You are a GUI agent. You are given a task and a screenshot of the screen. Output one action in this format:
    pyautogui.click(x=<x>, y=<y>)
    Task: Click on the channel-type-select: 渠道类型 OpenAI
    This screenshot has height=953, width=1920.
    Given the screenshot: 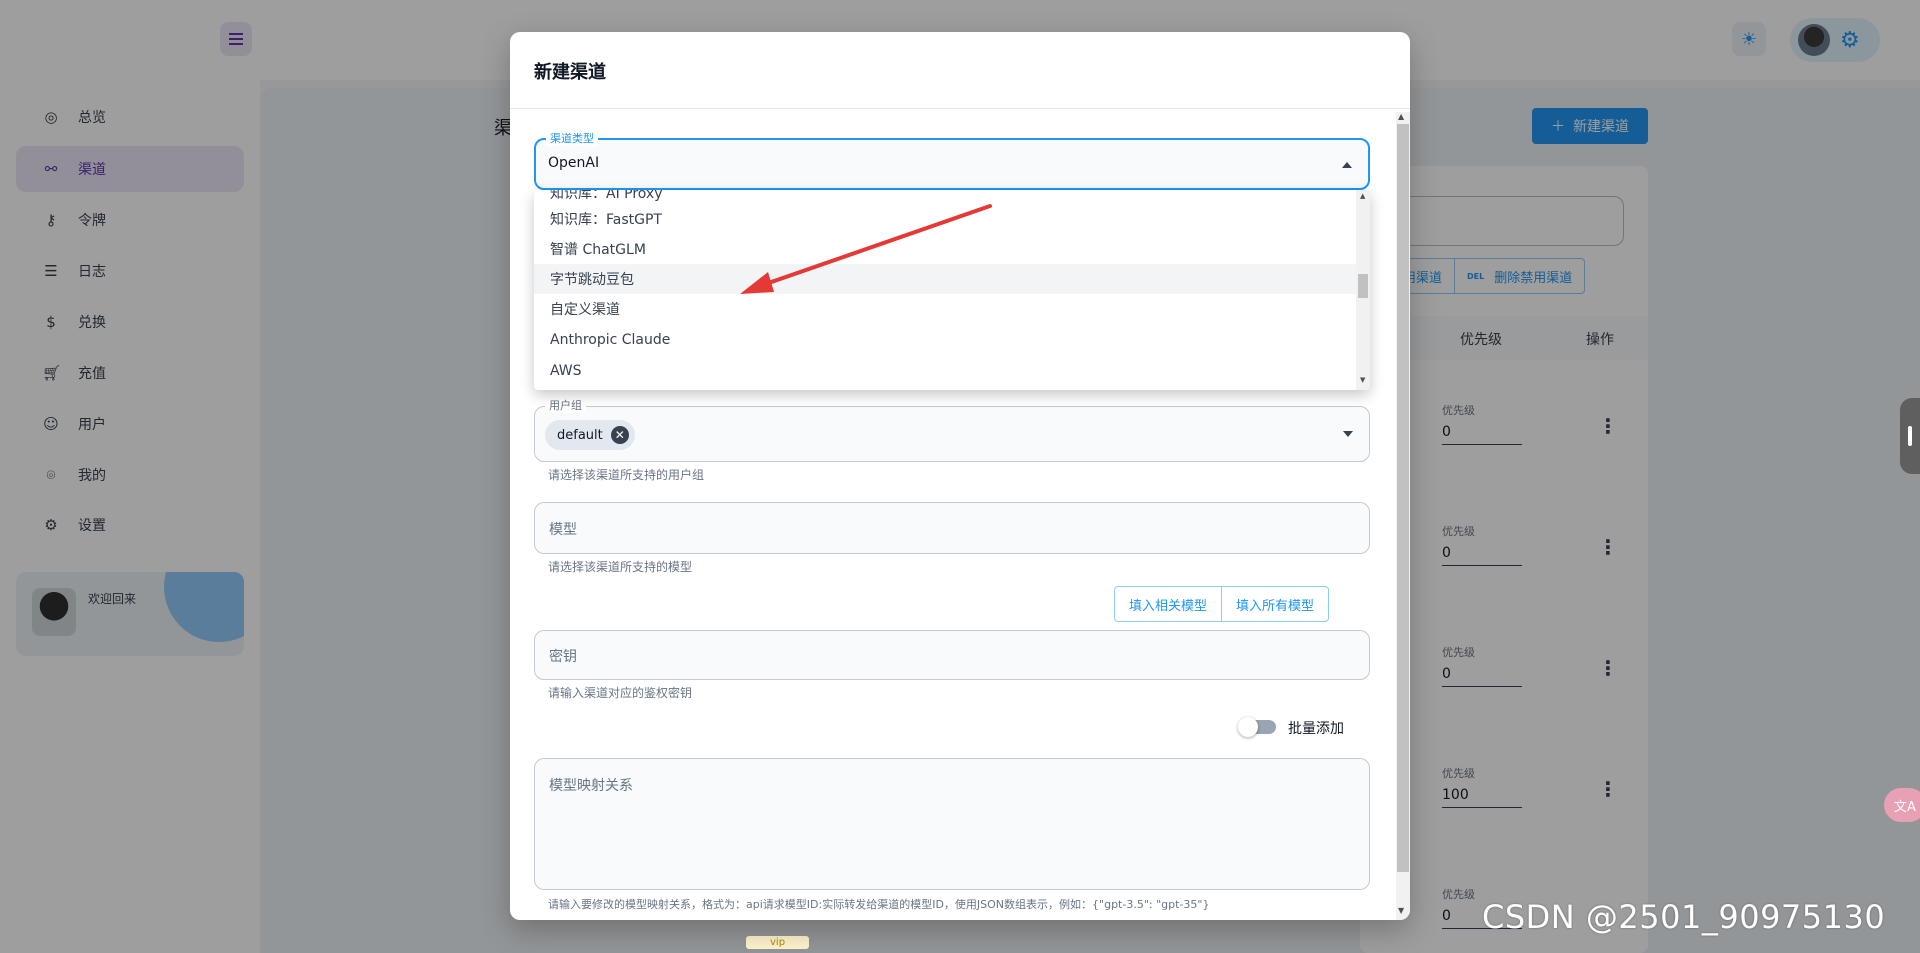 What is the action you would take?
    pyautogui.click(x=952, y=161)
    